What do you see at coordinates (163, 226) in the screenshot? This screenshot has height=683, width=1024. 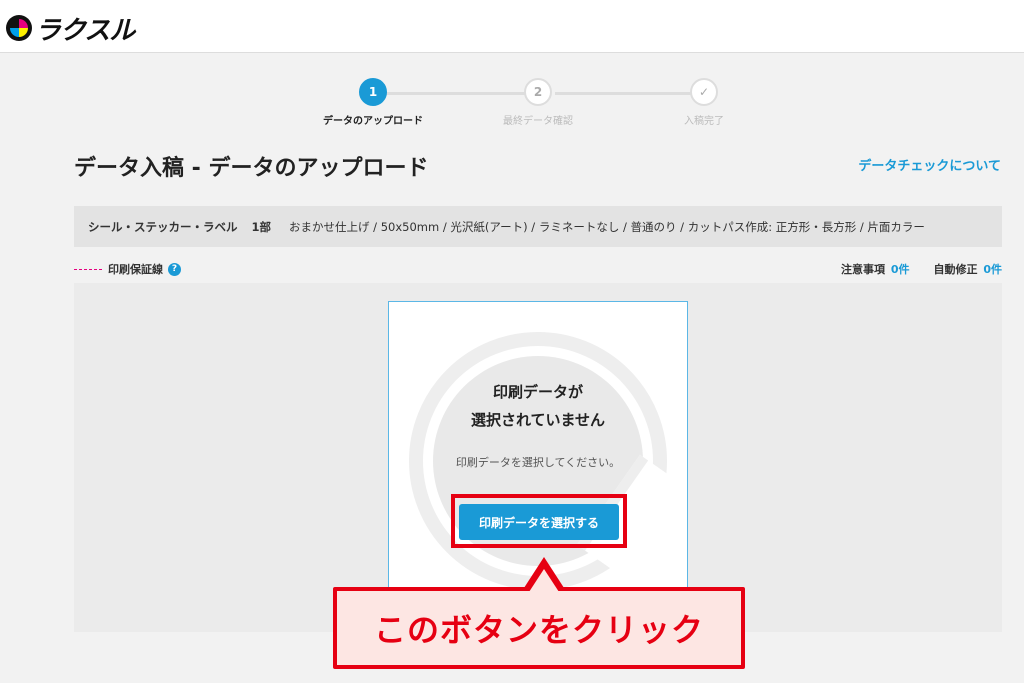 I see `spec-product: シール・ステッカー・ラベル` at bounding box center [163, 226].